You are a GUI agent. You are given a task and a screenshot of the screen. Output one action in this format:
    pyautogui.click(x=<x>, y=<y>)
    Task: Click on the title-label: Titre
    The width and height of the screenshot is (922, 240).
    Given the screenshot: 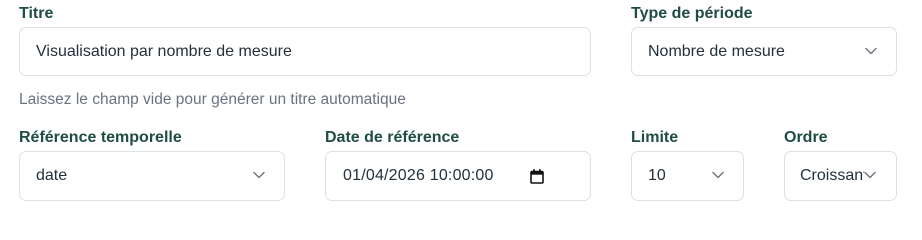 What is the action you would take?
    pyautogui.click(x=36, y=13)
    